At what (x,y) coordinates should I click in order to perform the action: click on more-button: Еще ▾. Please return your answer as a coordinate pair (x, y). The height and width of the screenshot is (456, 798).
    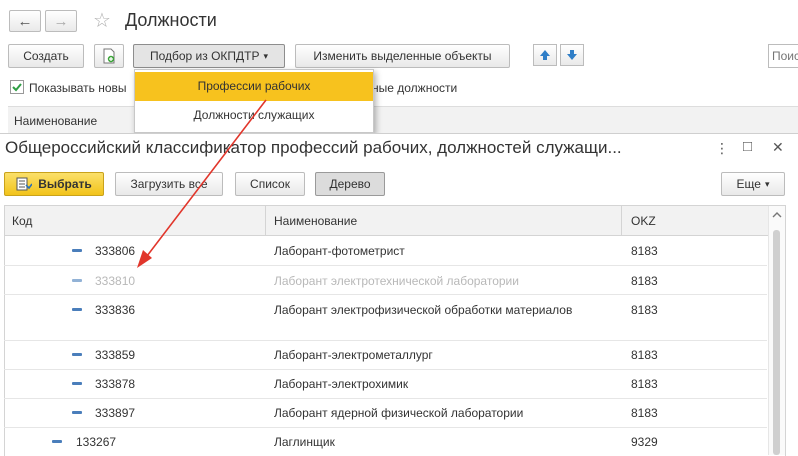
    Looking at the image, I should click on (753, 184).